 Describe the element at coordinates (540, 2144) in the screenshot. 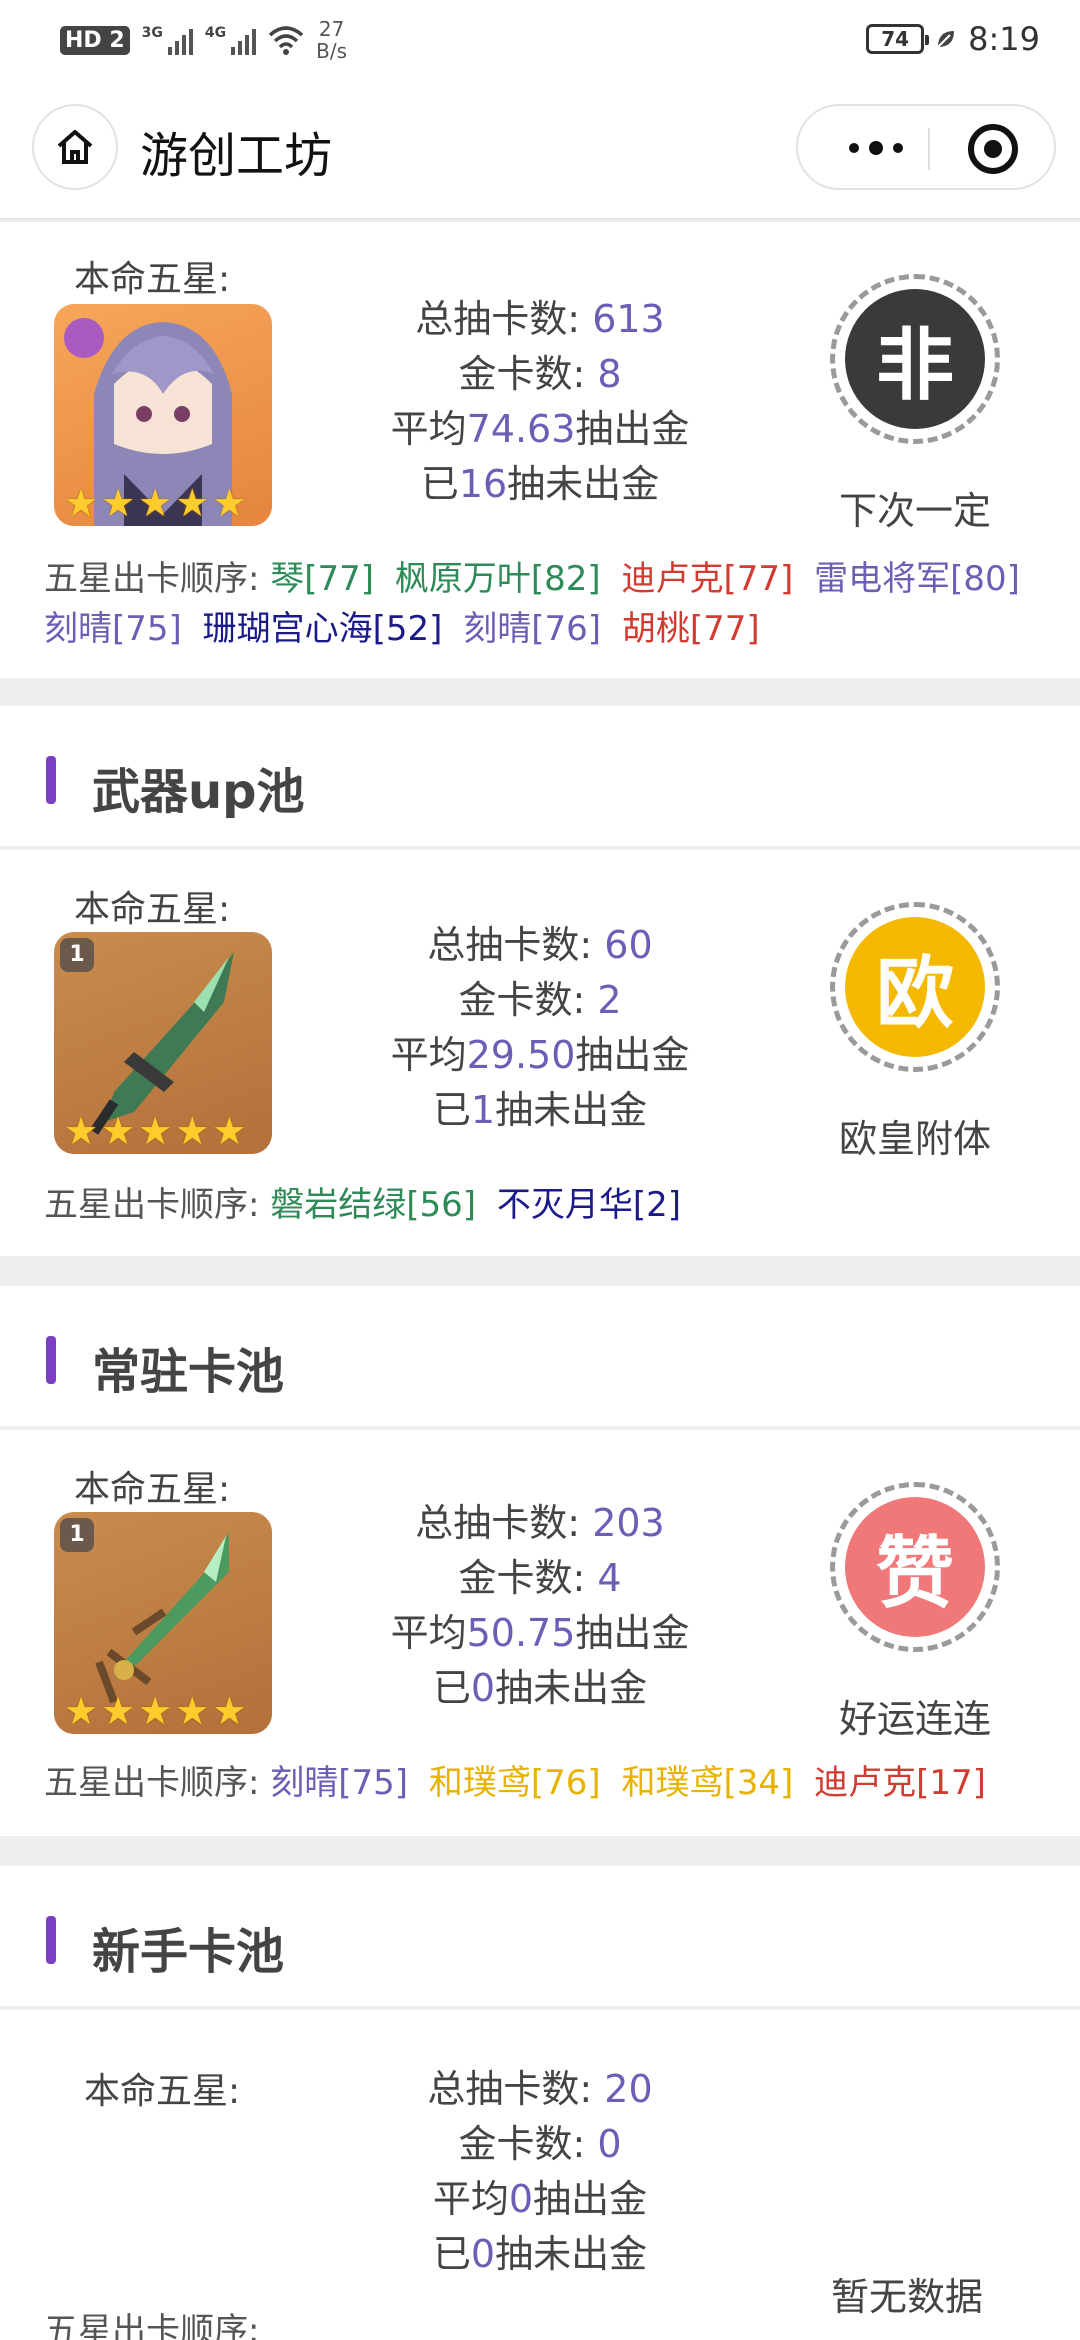

I see `gold-count: 金卡数: 0` at that location.